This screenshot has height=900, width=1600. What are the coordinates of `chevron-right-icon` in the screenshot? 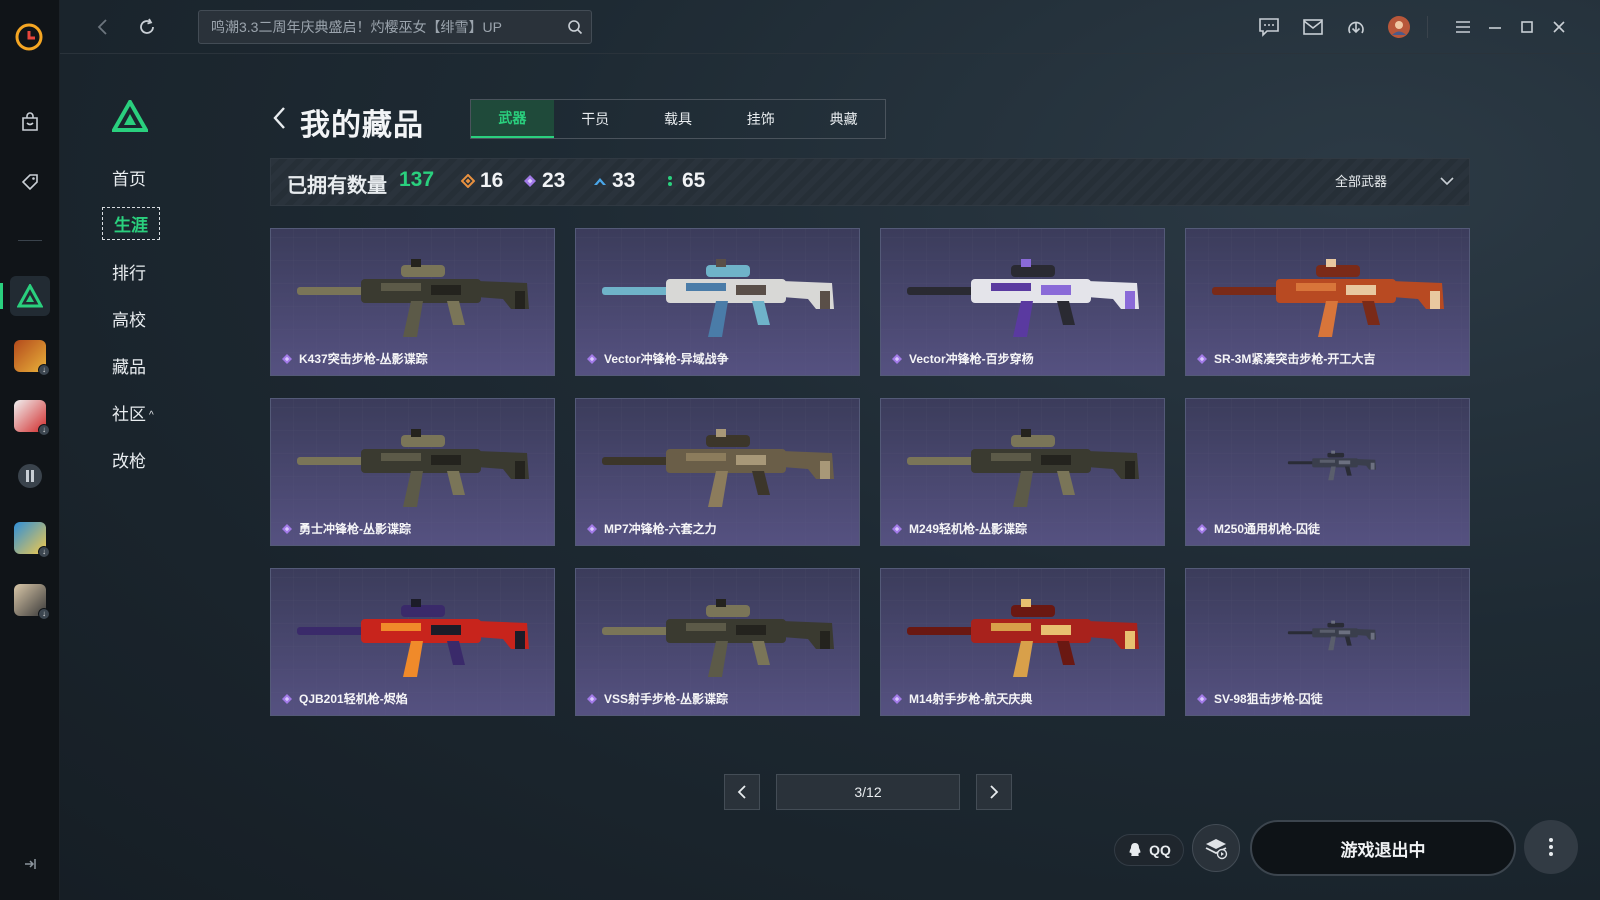 It's located at (994, 792).